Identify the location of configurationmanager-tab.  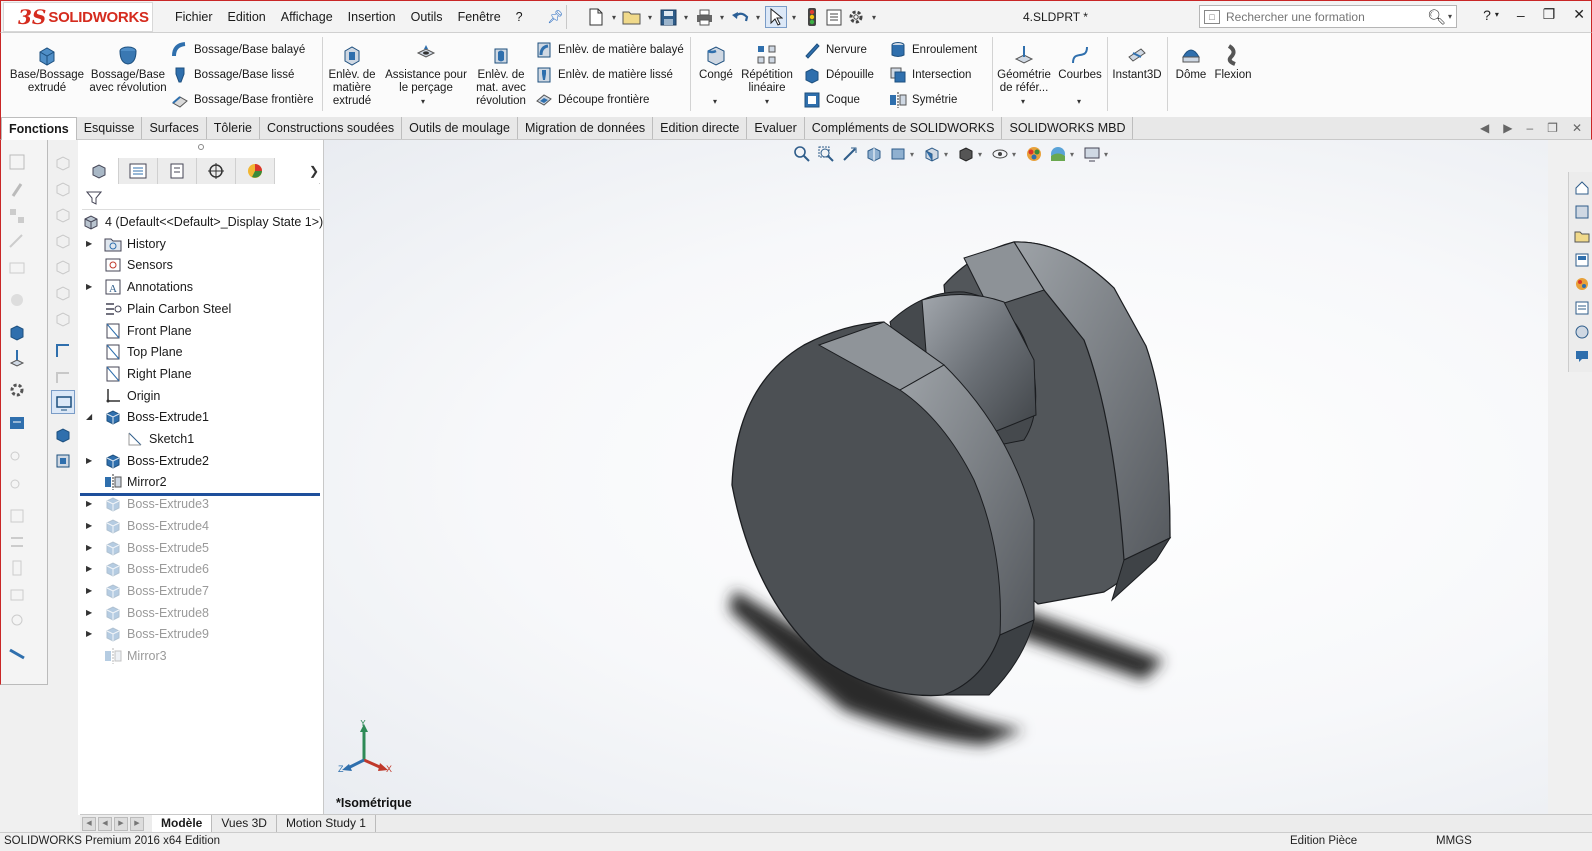
(177, 171).